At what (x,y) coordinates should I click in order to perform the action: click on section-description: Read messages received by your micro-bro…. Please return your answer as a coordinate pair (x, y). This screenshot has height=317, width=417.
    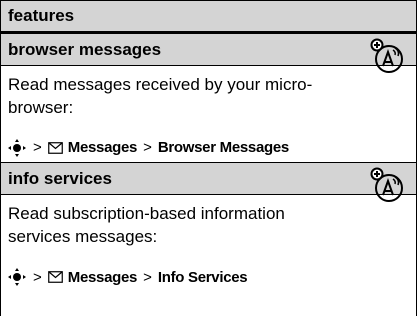
    Looking at the image, I should click on (160, 96).